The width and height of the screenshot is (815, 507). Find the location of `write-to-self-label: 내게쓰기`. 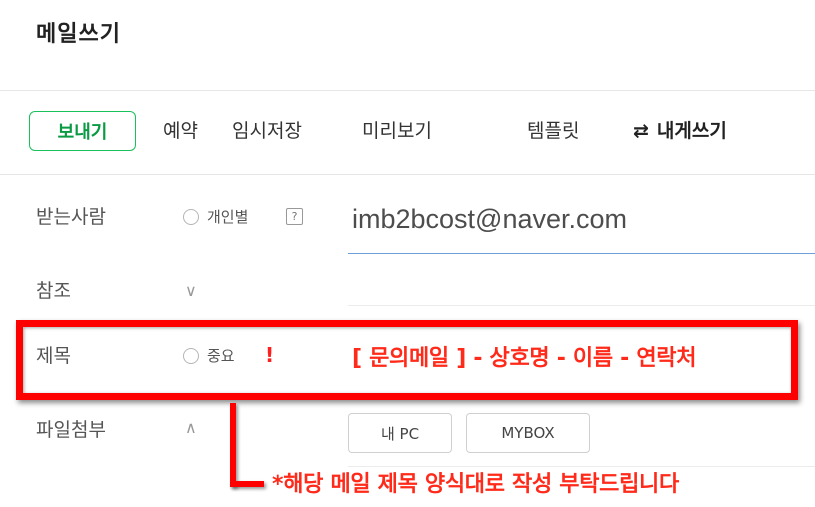

write-to-self-label: 내게쓰기 is located at coordinates (691, 131).